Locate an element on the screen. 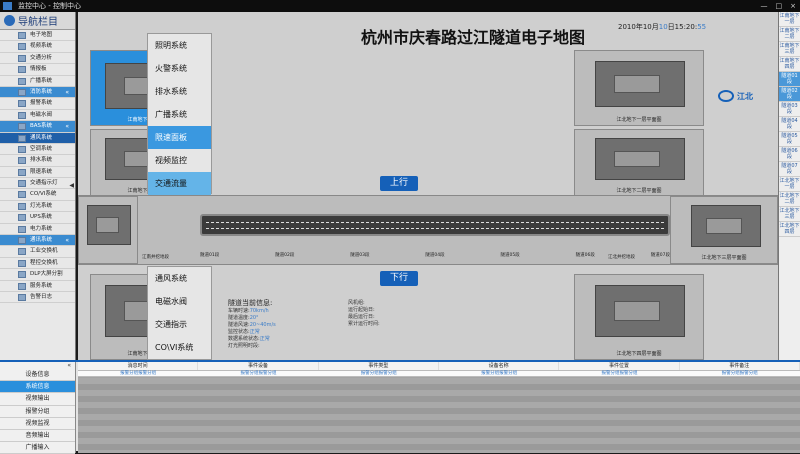  sidebar-item: 灯光系统 is located at coordinates (37, 207).